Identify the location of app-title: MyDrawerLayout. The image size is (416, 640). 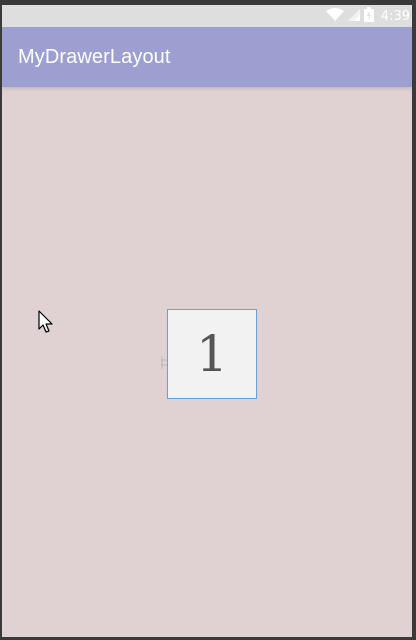
(94, 57).